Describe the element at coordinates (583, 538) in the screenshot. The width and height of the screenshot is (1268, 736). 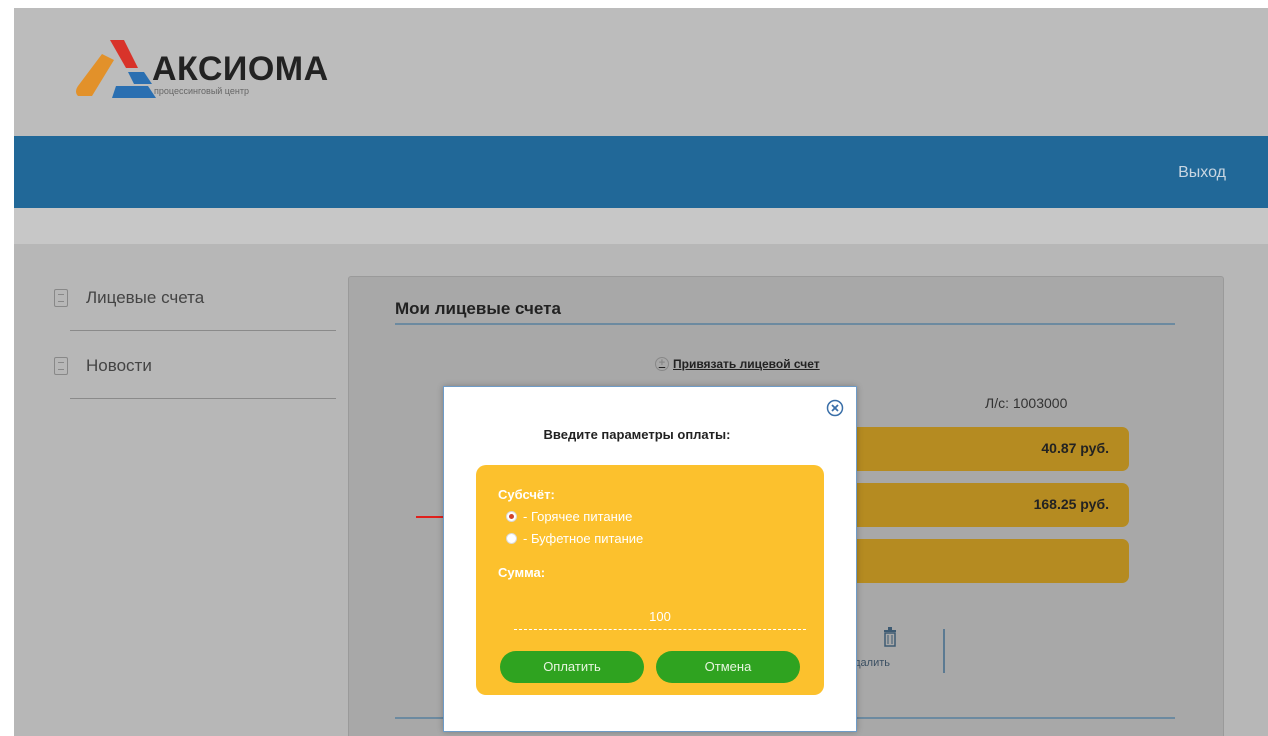
I see `option-label: - Буфетное питание` at that location.